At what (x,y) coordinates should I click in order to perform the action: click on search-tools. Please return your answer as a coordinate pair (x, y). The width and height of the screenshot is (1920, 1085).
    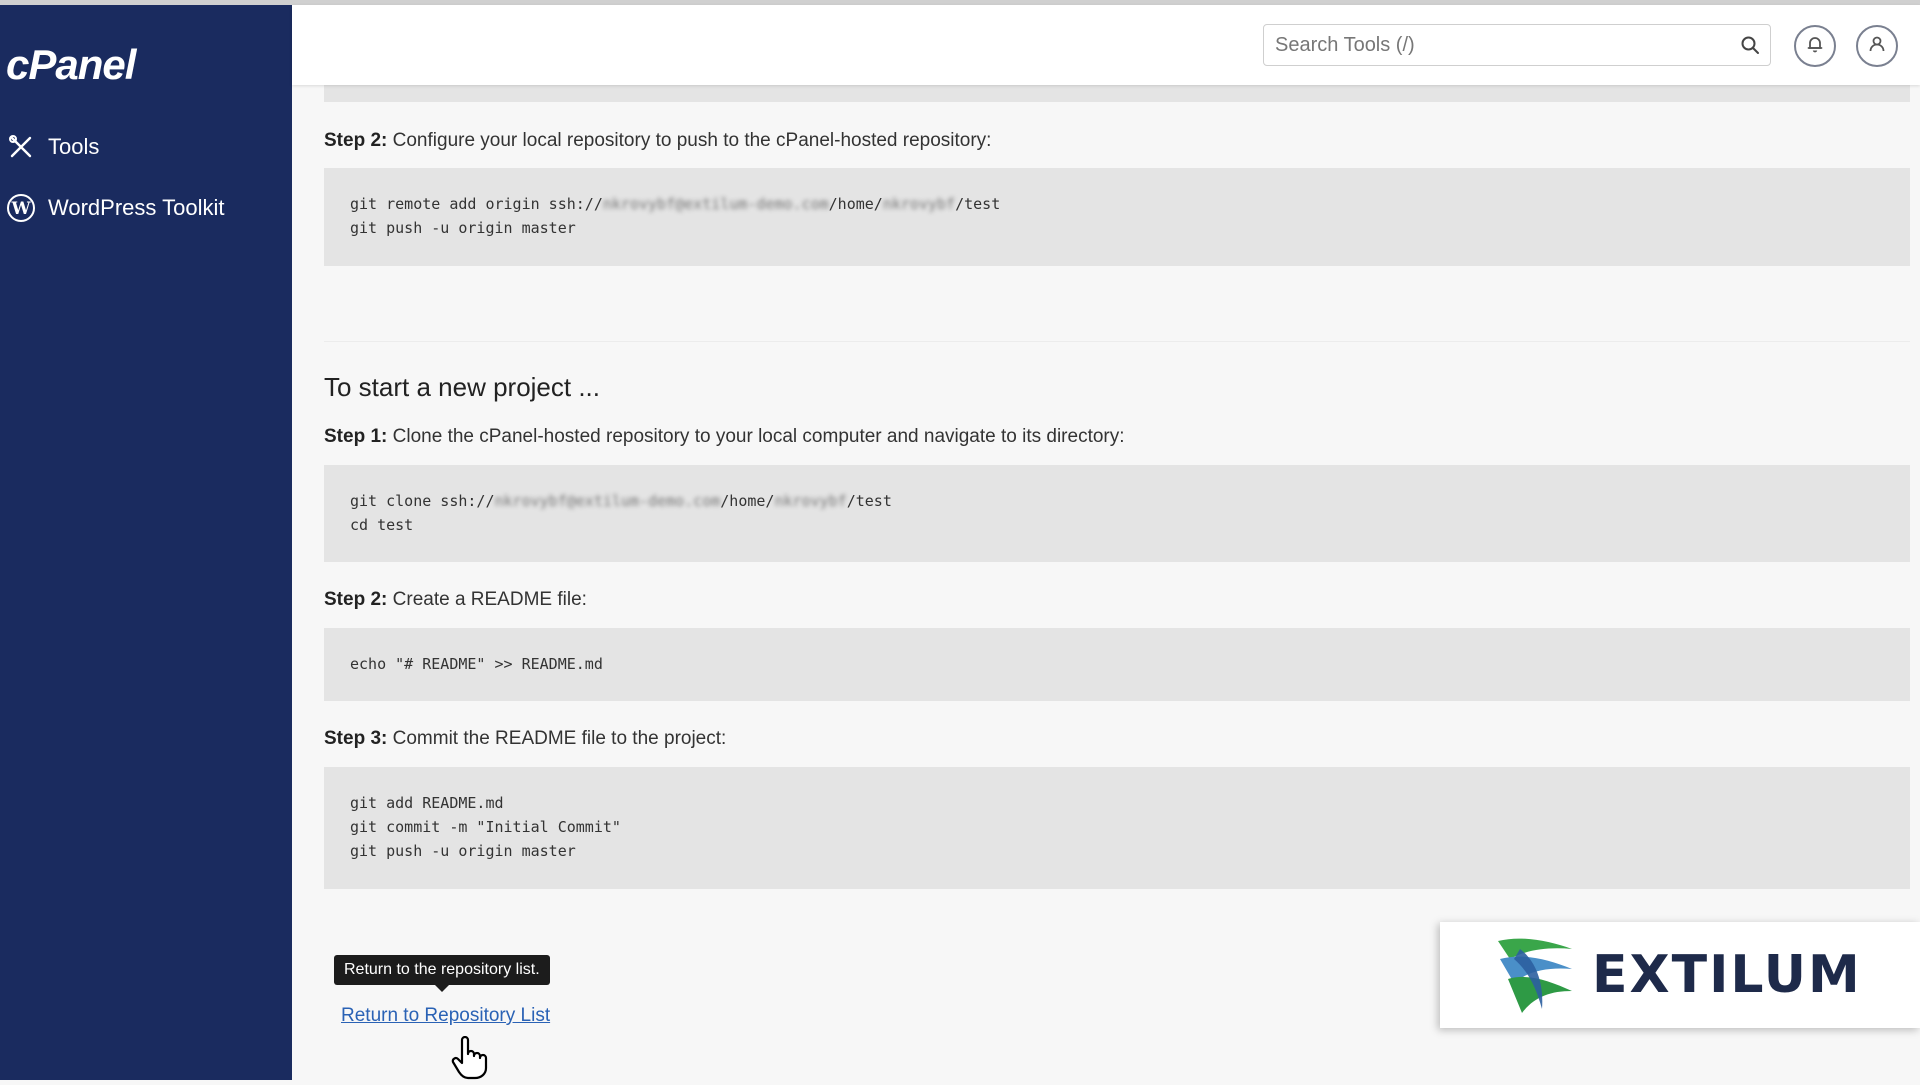
    Looking at the image, I should click on (1517, 45).